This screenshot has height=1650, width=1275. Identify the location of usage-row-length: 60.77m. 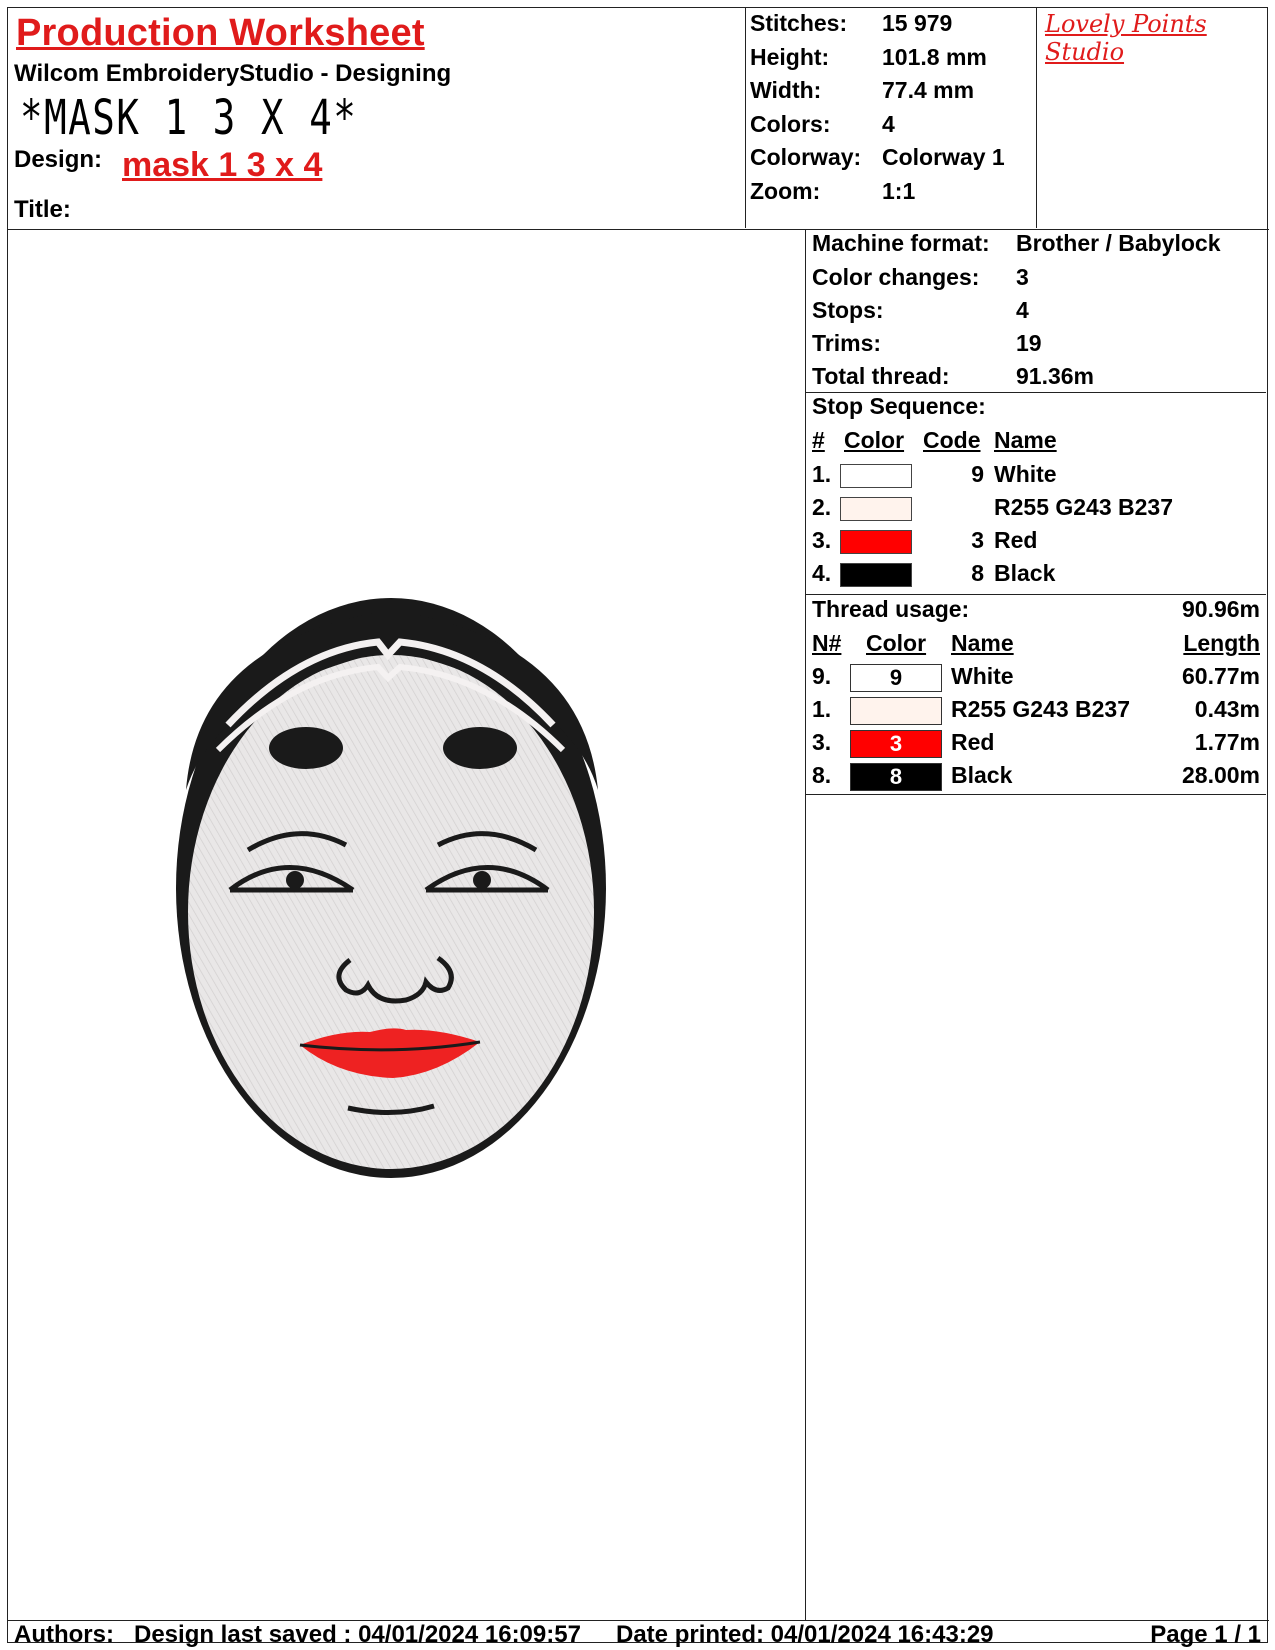
(1220, 676).